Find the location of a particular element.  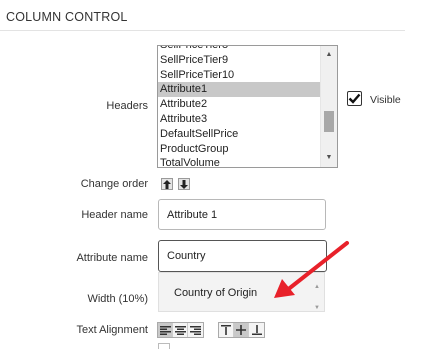

align-center-icon is located at coordinates (180, 330).